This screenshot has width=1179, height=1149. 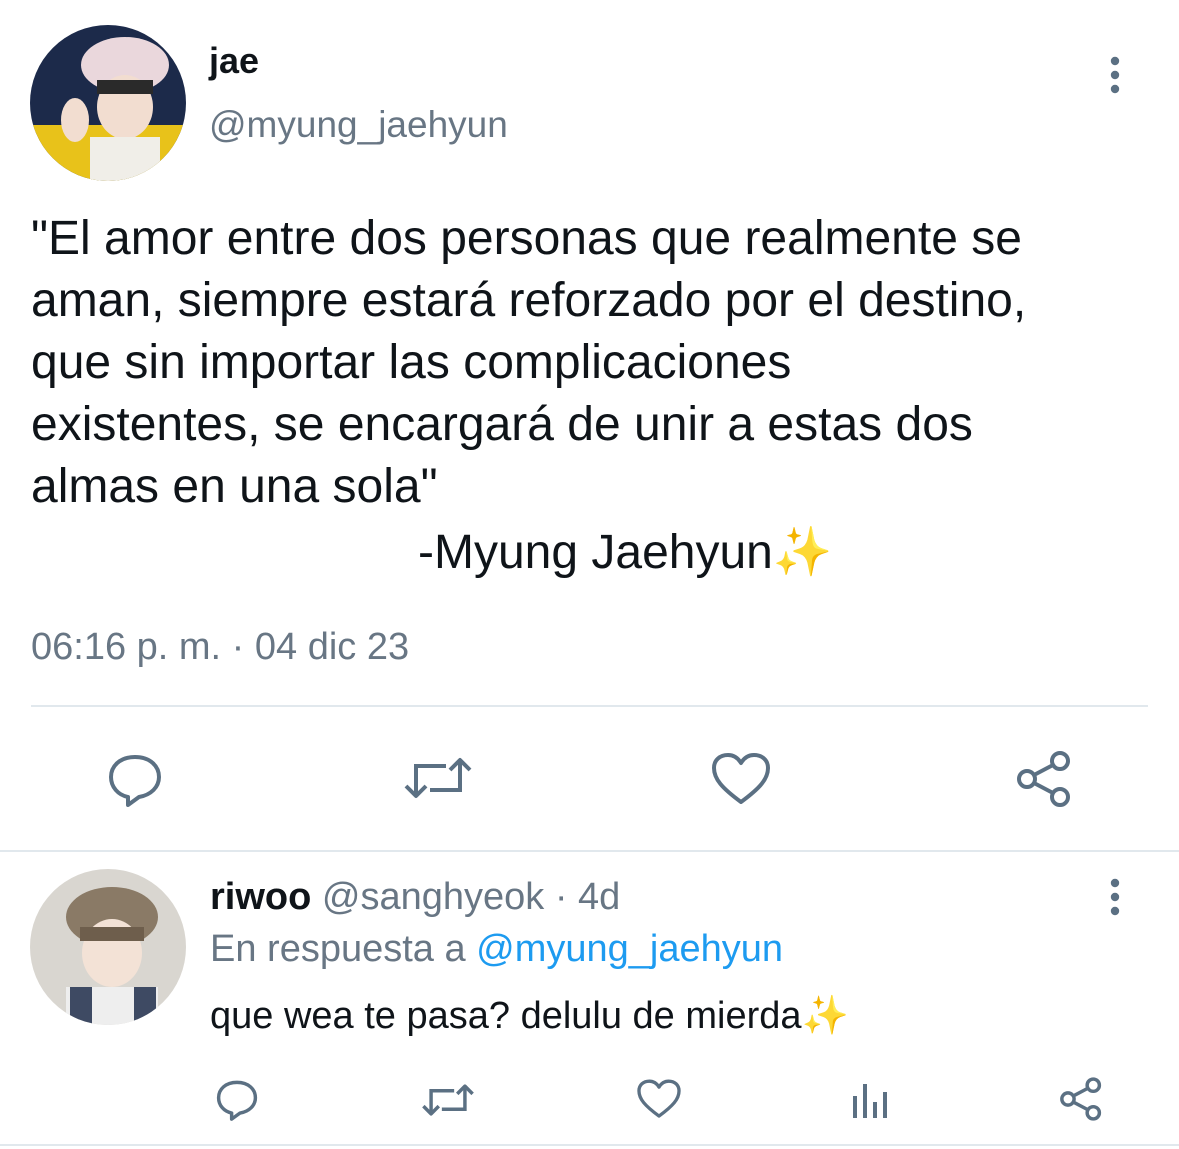 I want to click on handle: @myung_jaehyun, so click(x=358, y=125).